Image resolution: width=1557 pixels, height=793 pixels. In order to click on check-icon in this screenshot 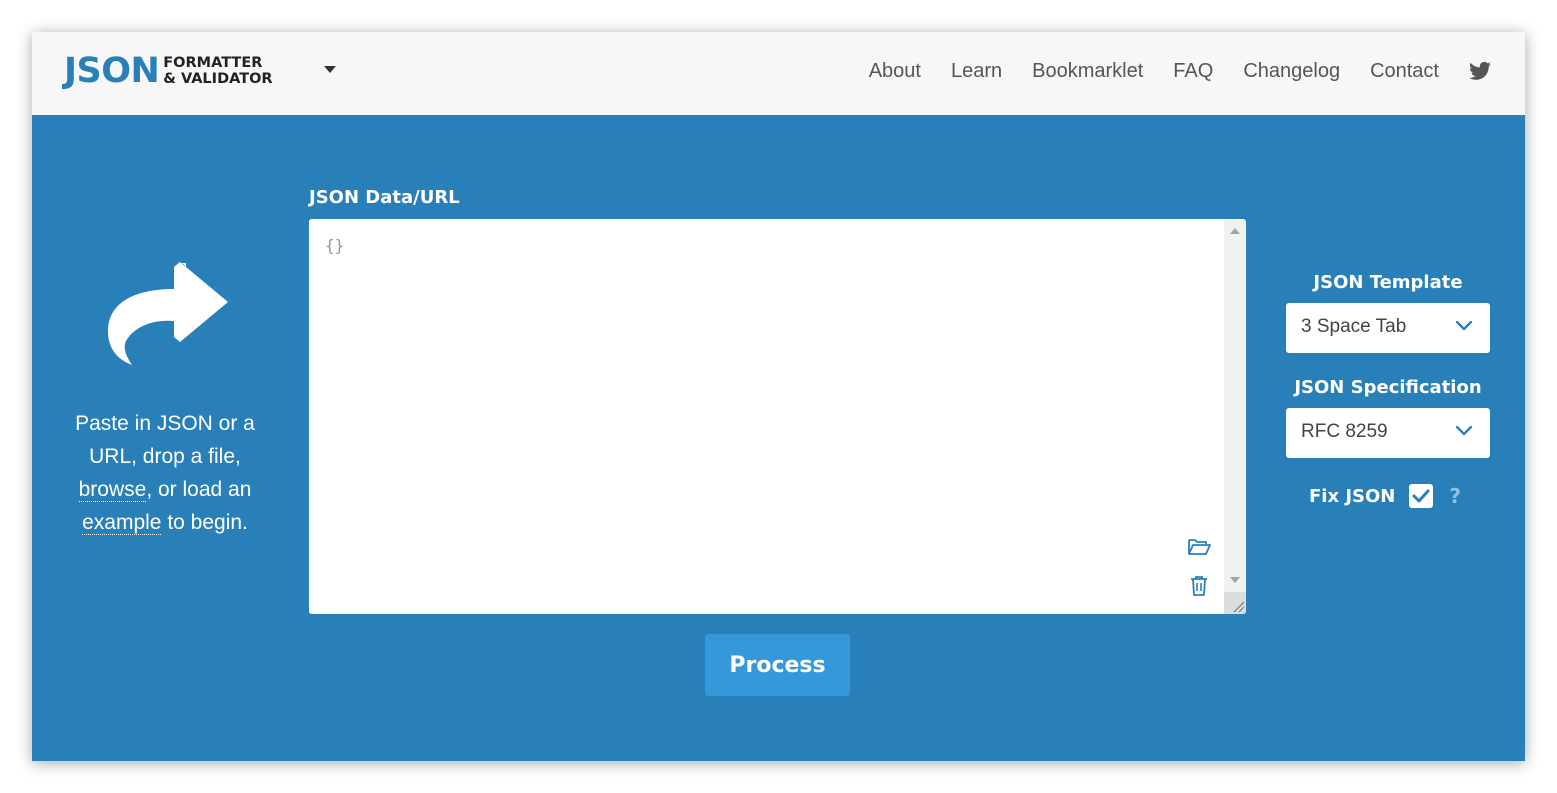, I will do `click(1421, 496)`.